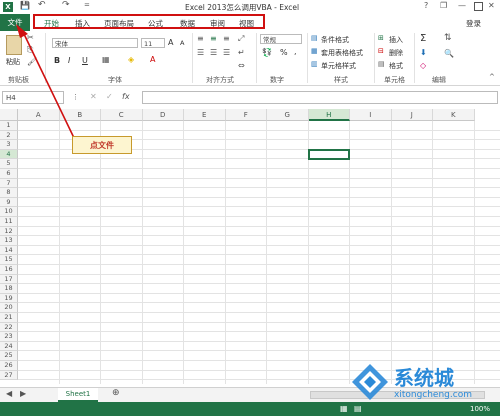 The width and height of the screenshot is (500, 416). Describe the element at coordinates (23, 393) in the screenshot. I see `sheet-next-icon: ▶` at that location.